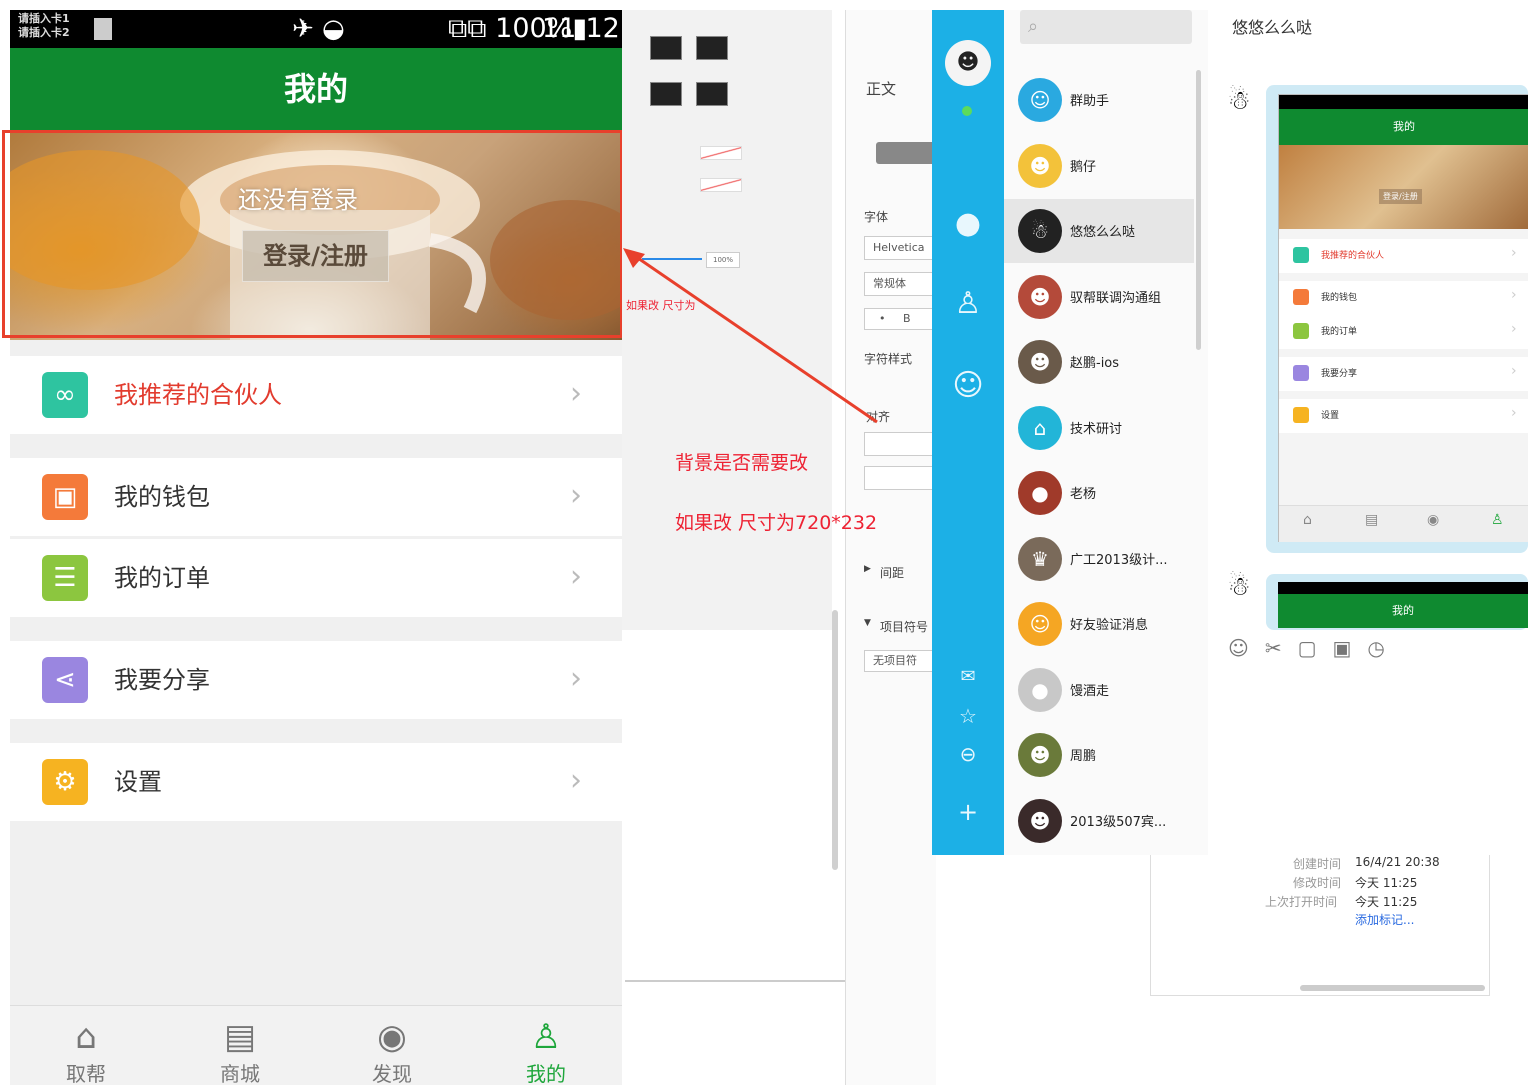 This screenshot has height=1085, width=1528. Describe the element at coordinates (65, 395) in the screenshot. I see `partners-icon: ∞` at that location.